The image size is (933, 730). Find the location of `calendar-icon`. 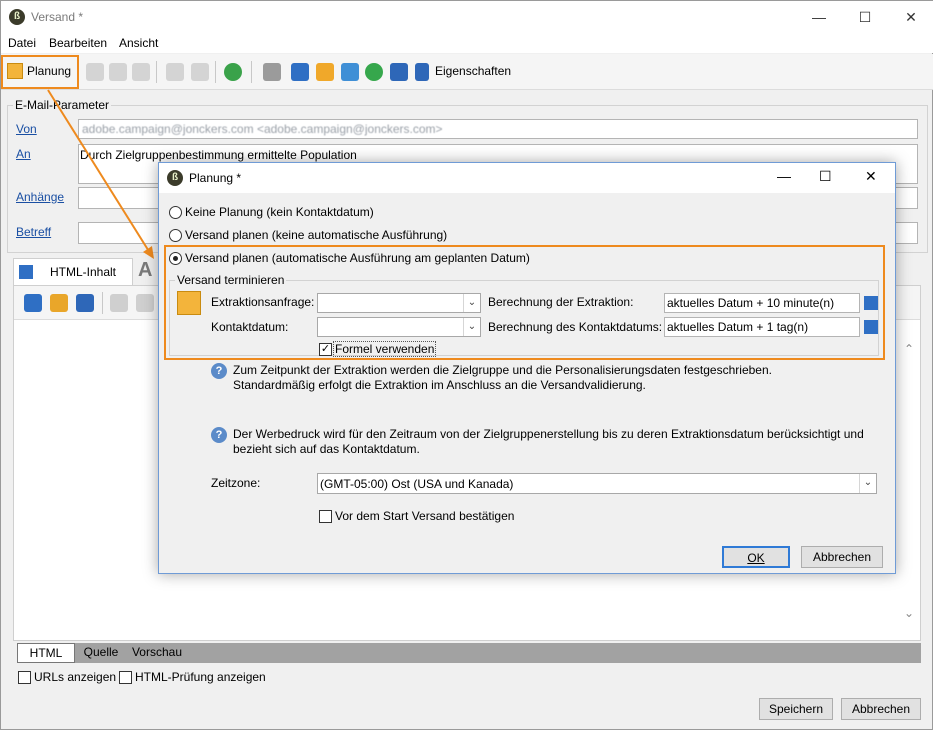

calendar-icon is located at coordinates (189, 303).